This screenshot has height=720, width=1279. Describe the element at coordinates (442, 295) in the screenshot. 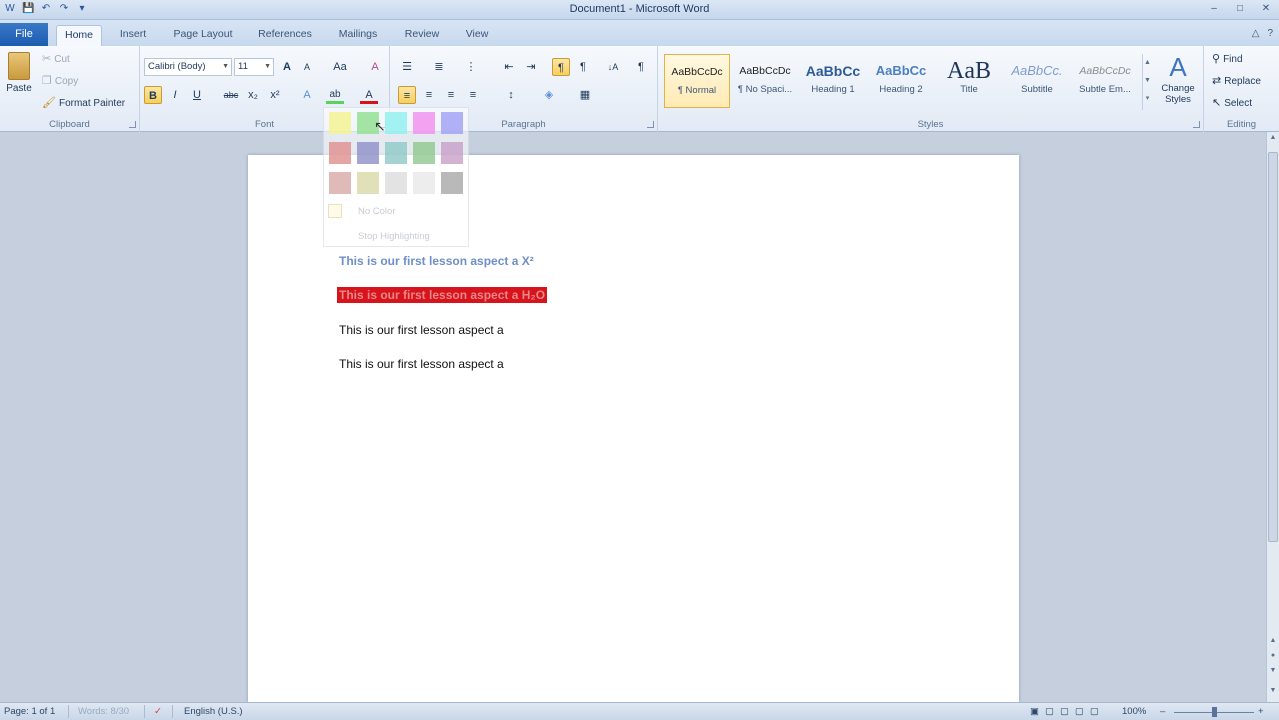

I see `paragraph-2-highlighted: This is our first lesson aspect a H₂O` at that location.